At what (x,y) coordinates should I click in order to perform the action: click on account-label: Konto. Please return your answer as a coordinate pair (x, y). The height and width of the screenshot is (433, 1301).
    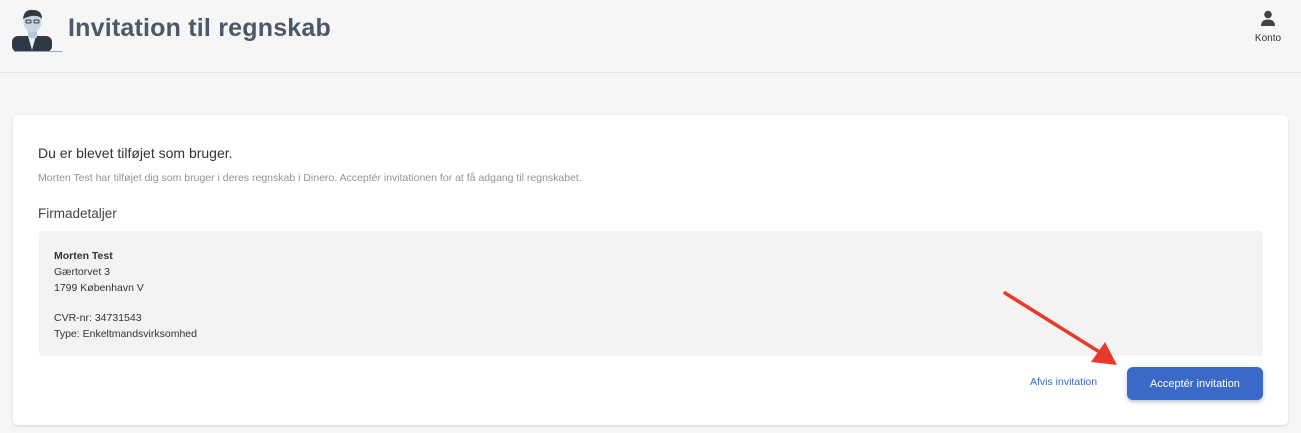
    Looking at the image, I should click on (1268, 38).